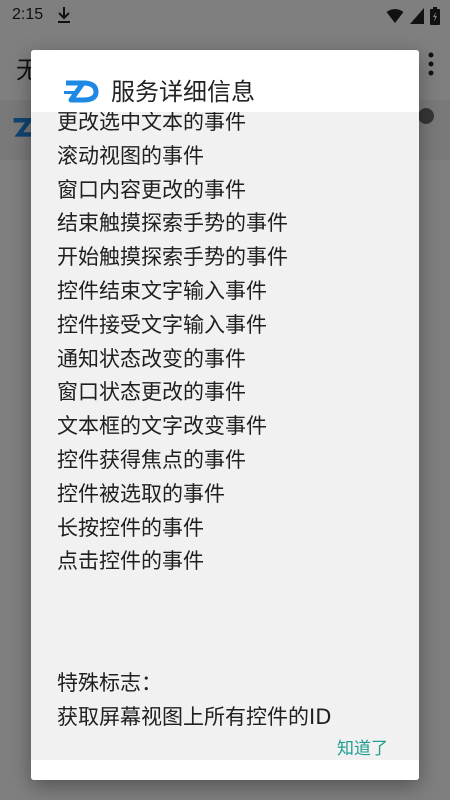 This screenshot has width=450, height=800. Describe the element at coordinates (81, 91) in the screenshot. I see `app-logo-icon` at that location.